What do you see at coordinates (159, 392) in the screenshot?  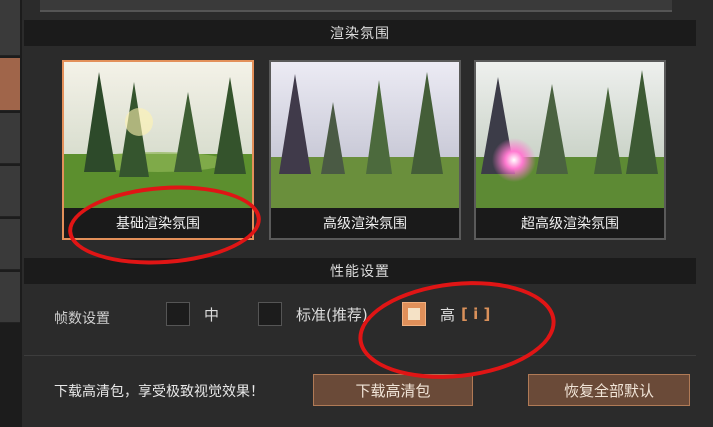 I see `footer-hint-text: 下载高清包，享受极致视觉效果！` at bounding box center [159, 392].